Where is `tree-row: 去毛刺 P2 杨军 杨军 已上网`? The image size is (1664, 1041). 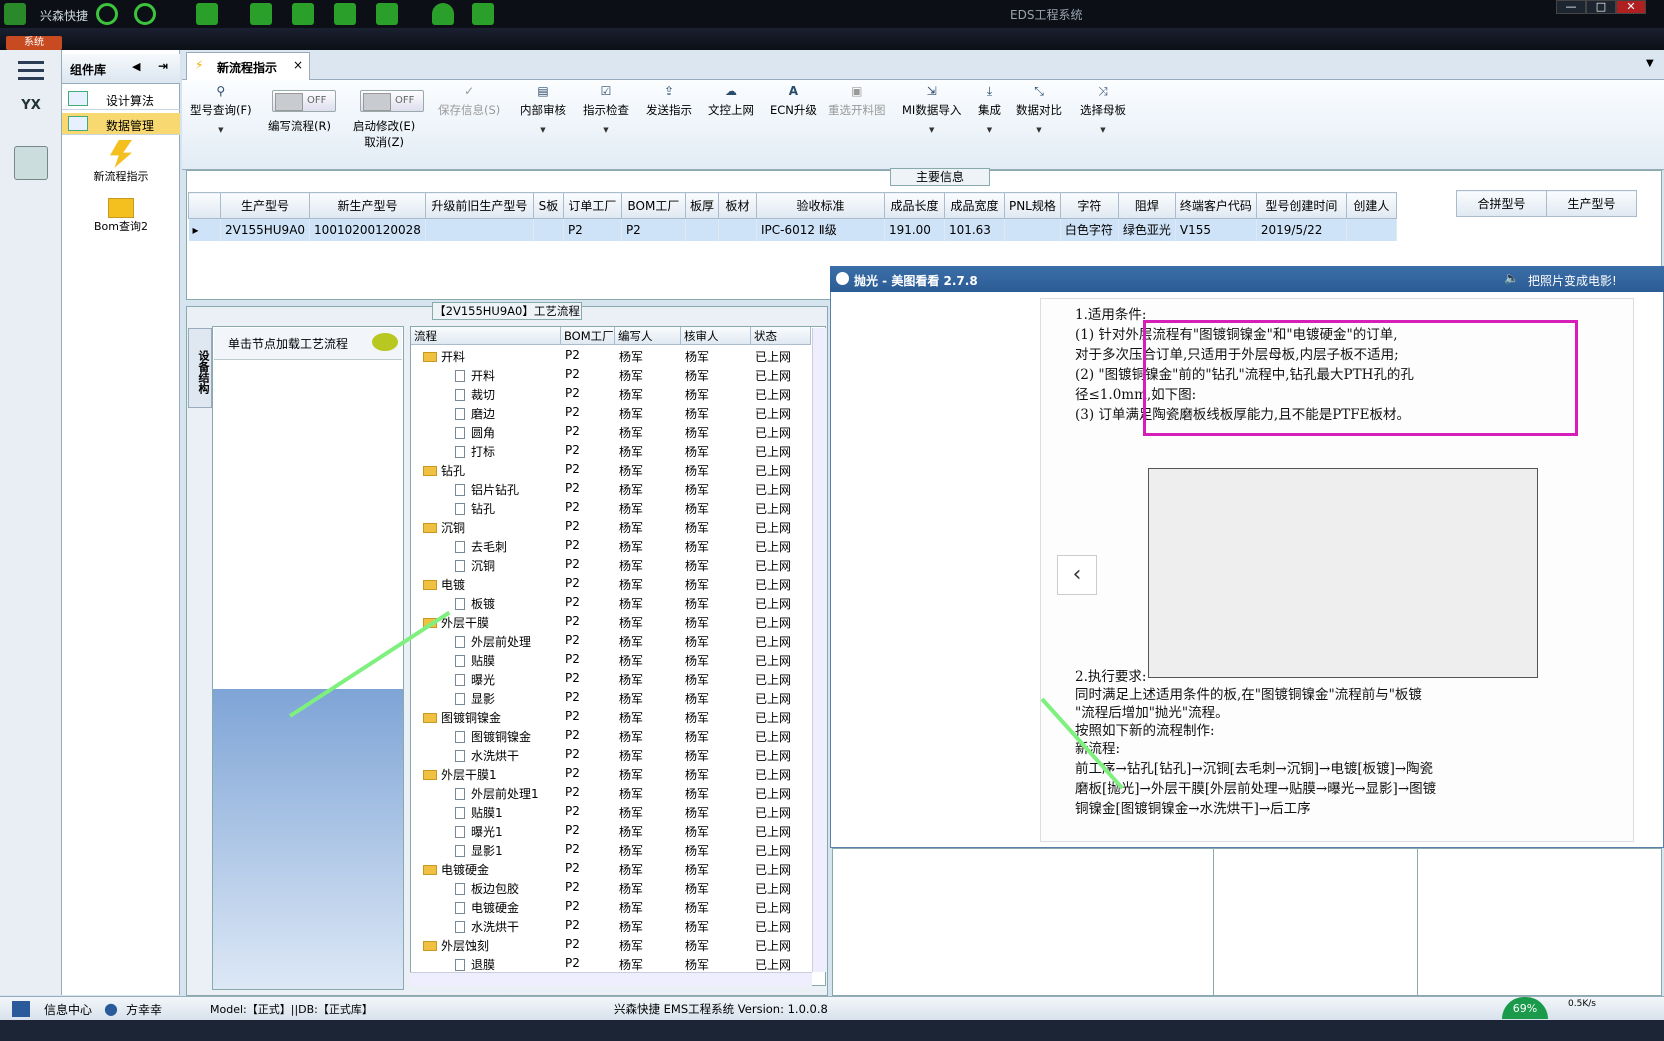
tree-row: 去毛刺 P2 杨军 杨军 已上网 is located at coordinates (611, 546).